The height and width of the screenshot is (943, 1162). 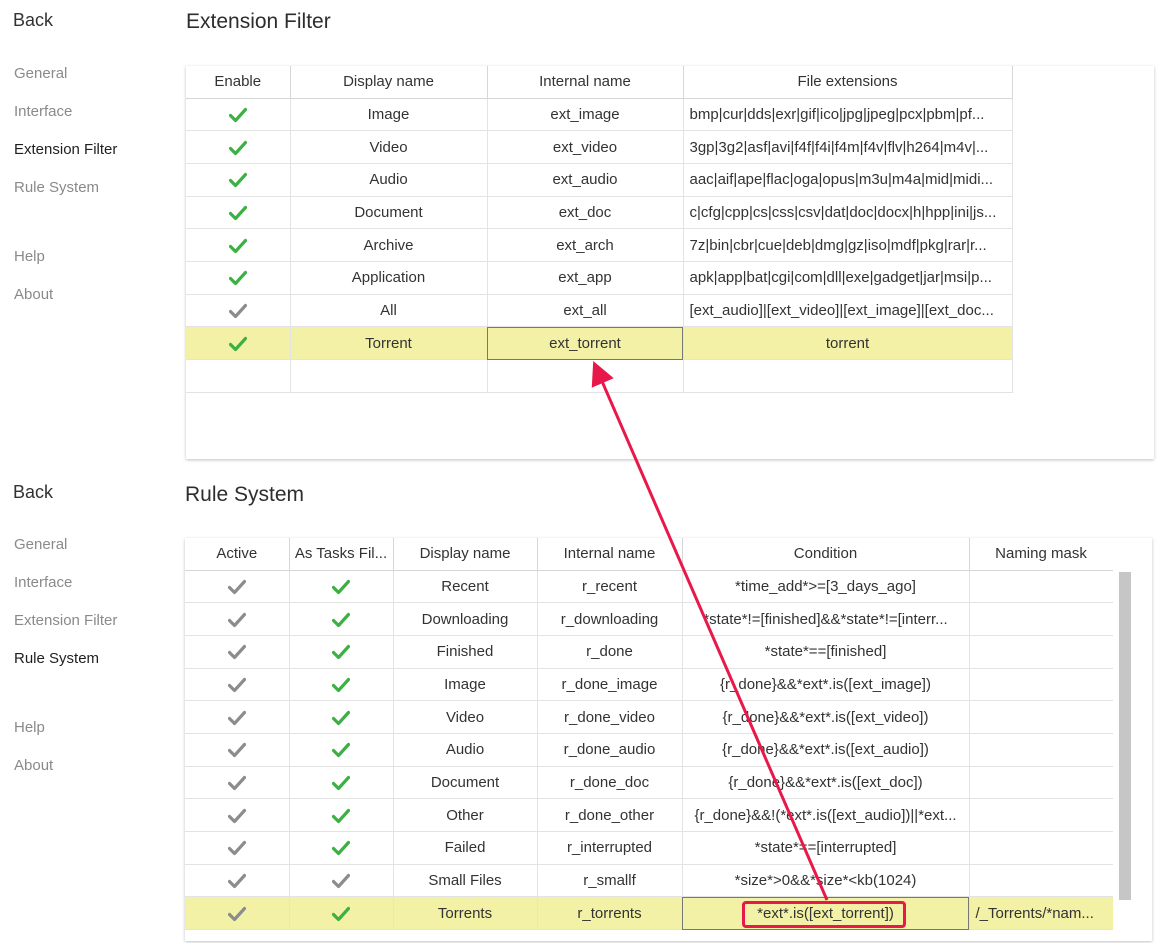 What do you see at coordinates (826, 848) in the screenshot?
I see `condition-cell: *state*==[interrupted]` at bounding box center [826, 848].